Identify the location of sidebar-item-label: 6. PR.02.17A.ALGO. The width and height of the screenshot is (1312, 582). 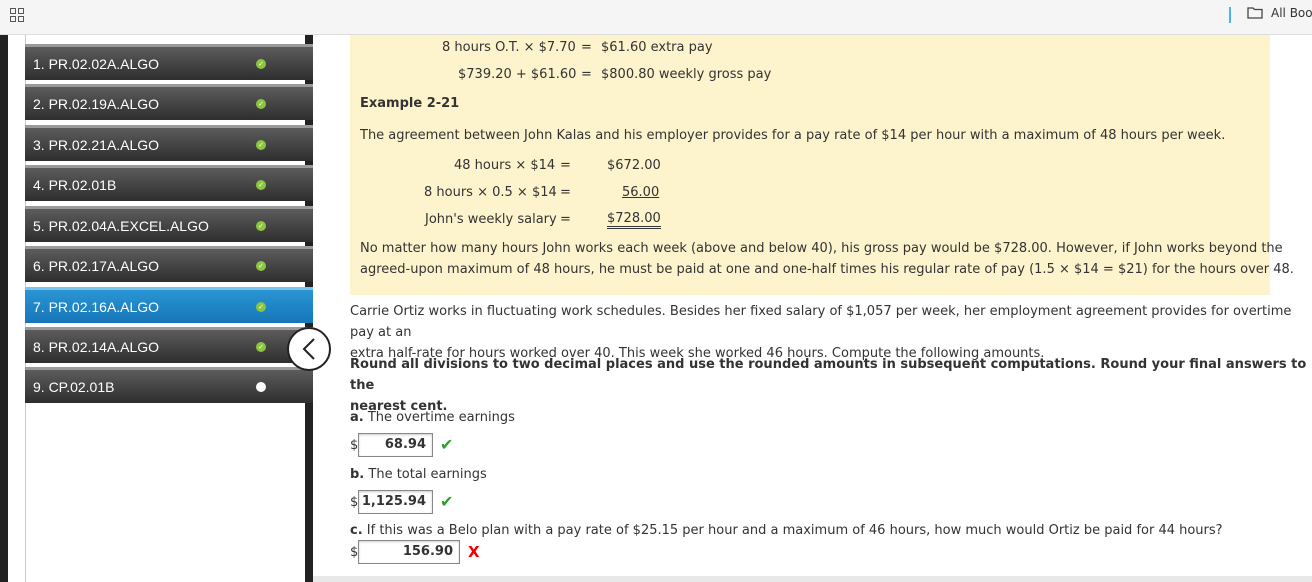
(96, 265).